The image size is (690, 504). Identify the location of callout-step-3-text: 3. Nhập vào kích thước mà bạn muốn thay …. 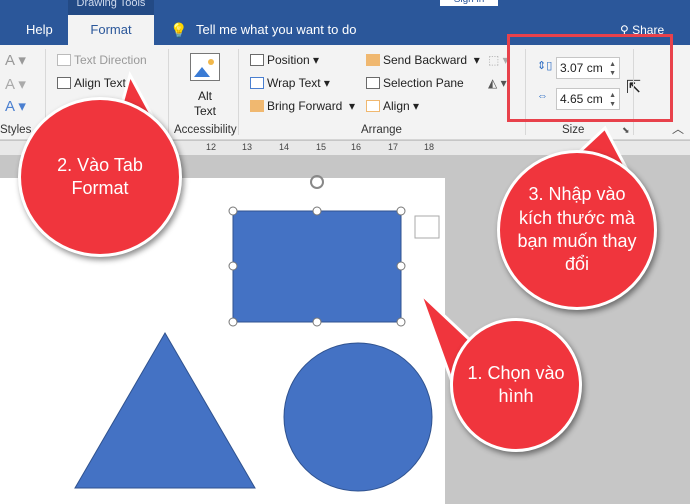
(577, 229).